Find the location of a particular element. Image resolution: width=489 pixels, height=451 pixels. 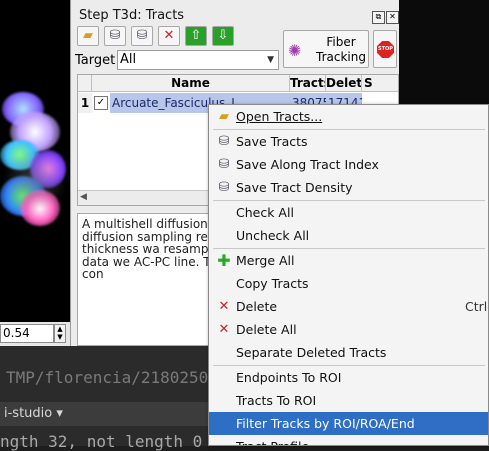

header-corner is located at coordinates (85, 83).